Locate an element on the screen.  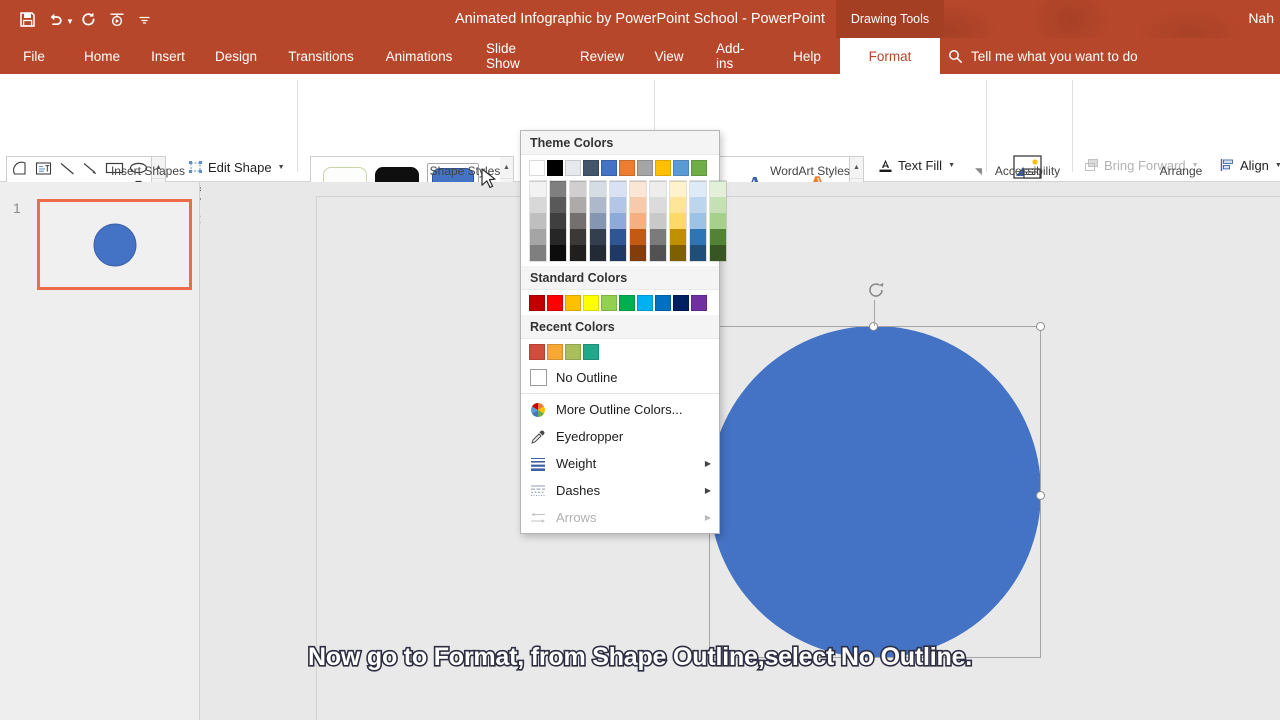
arrows-icon is located at coordinates (538, 518).